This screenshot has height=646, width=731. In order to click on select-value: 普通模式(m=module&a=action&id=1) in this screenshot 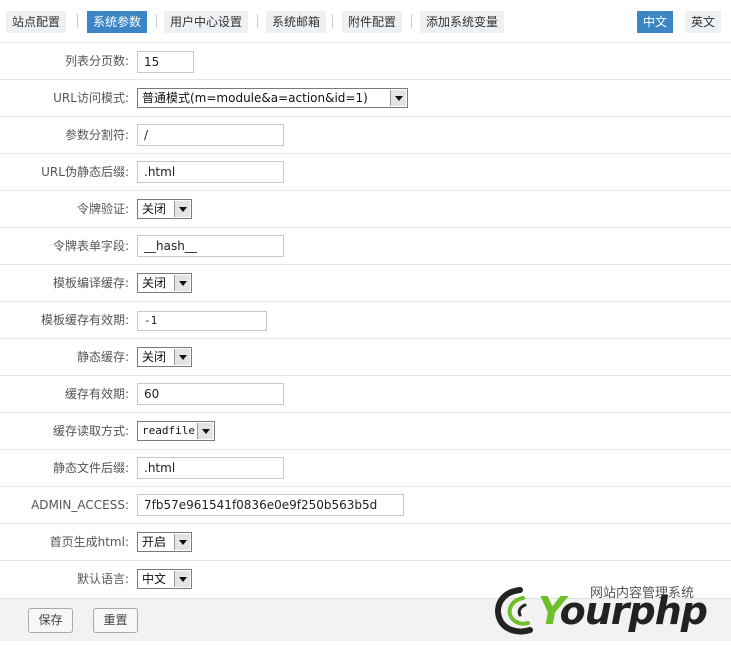, I will do `click(255, 98)`.